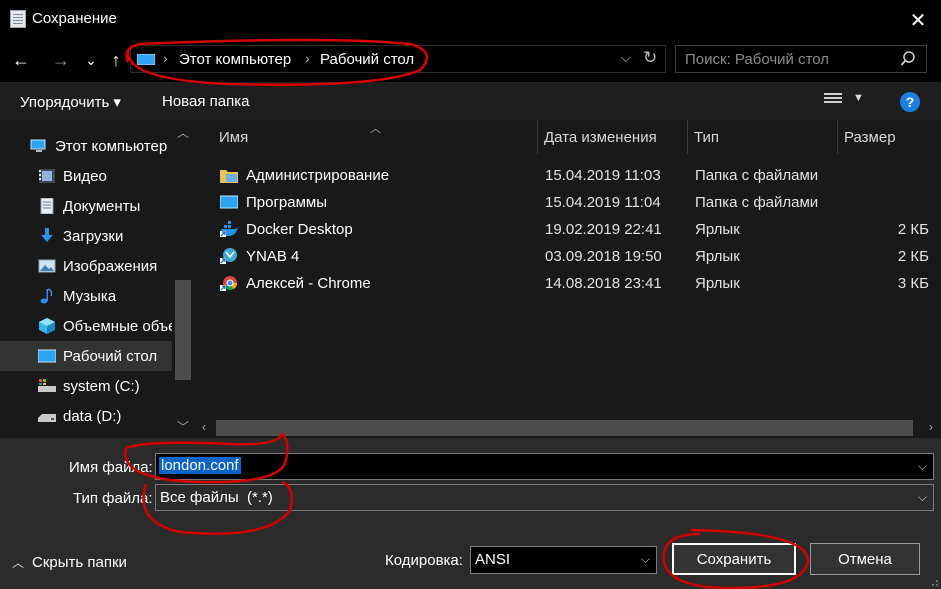  I want to click on sidebar-item-documents: Документы, so click(86, 206).